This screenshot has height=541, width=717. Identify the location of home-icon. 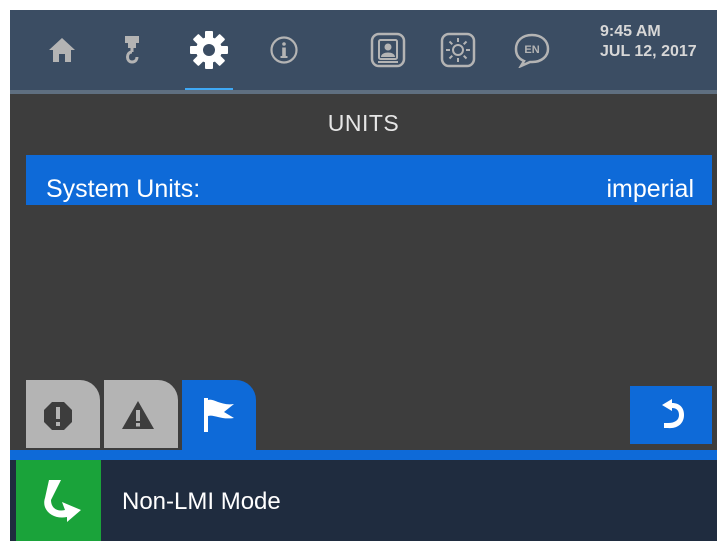
(62, 50).